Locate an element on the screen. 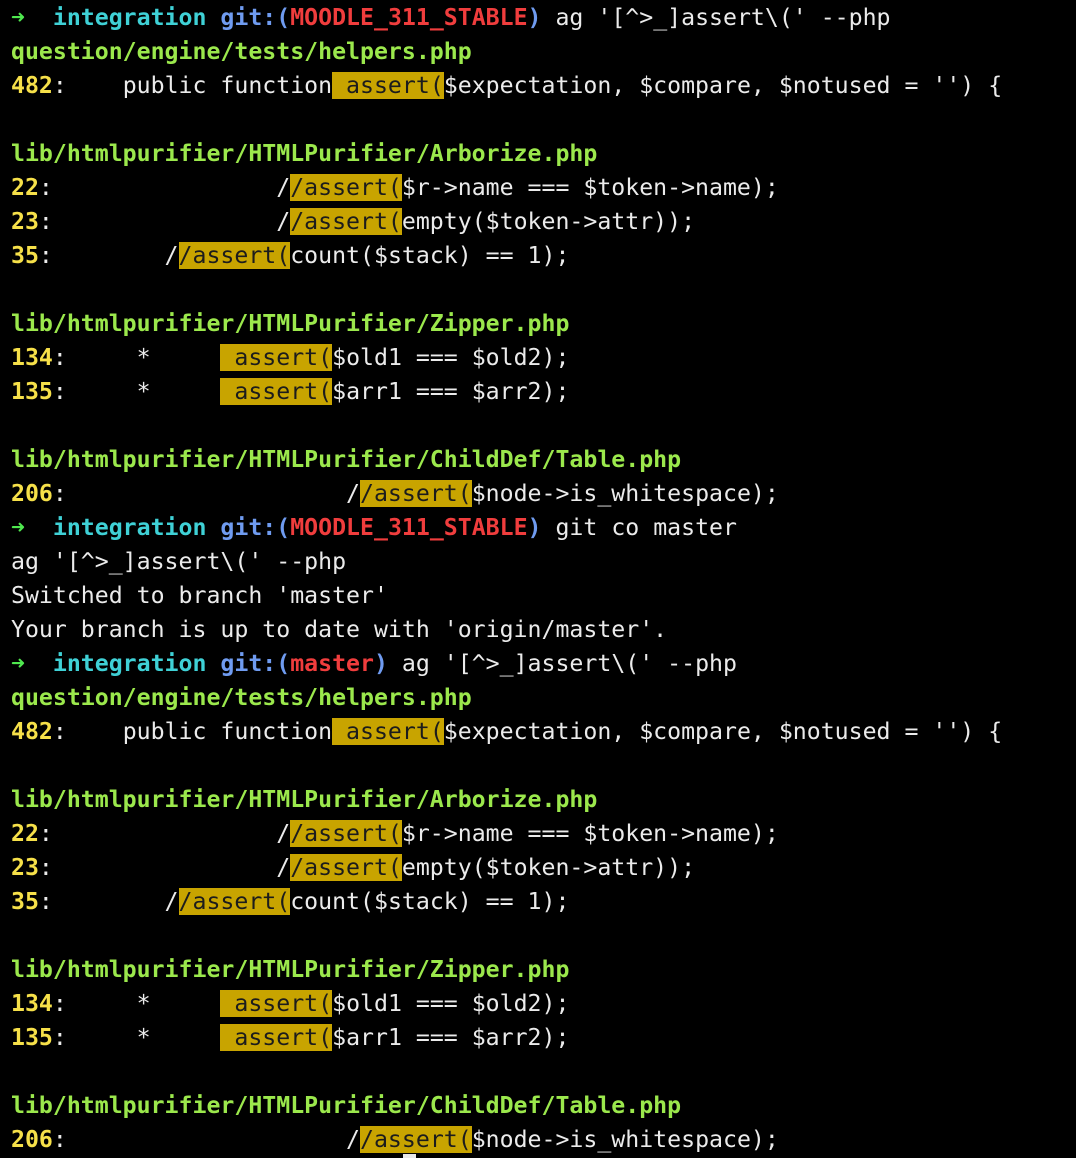 Image resolution: width=1076 pixels, height=1158 pixels. terminal-text: Switched to branch 'master' is located at coordinates (199, 595).